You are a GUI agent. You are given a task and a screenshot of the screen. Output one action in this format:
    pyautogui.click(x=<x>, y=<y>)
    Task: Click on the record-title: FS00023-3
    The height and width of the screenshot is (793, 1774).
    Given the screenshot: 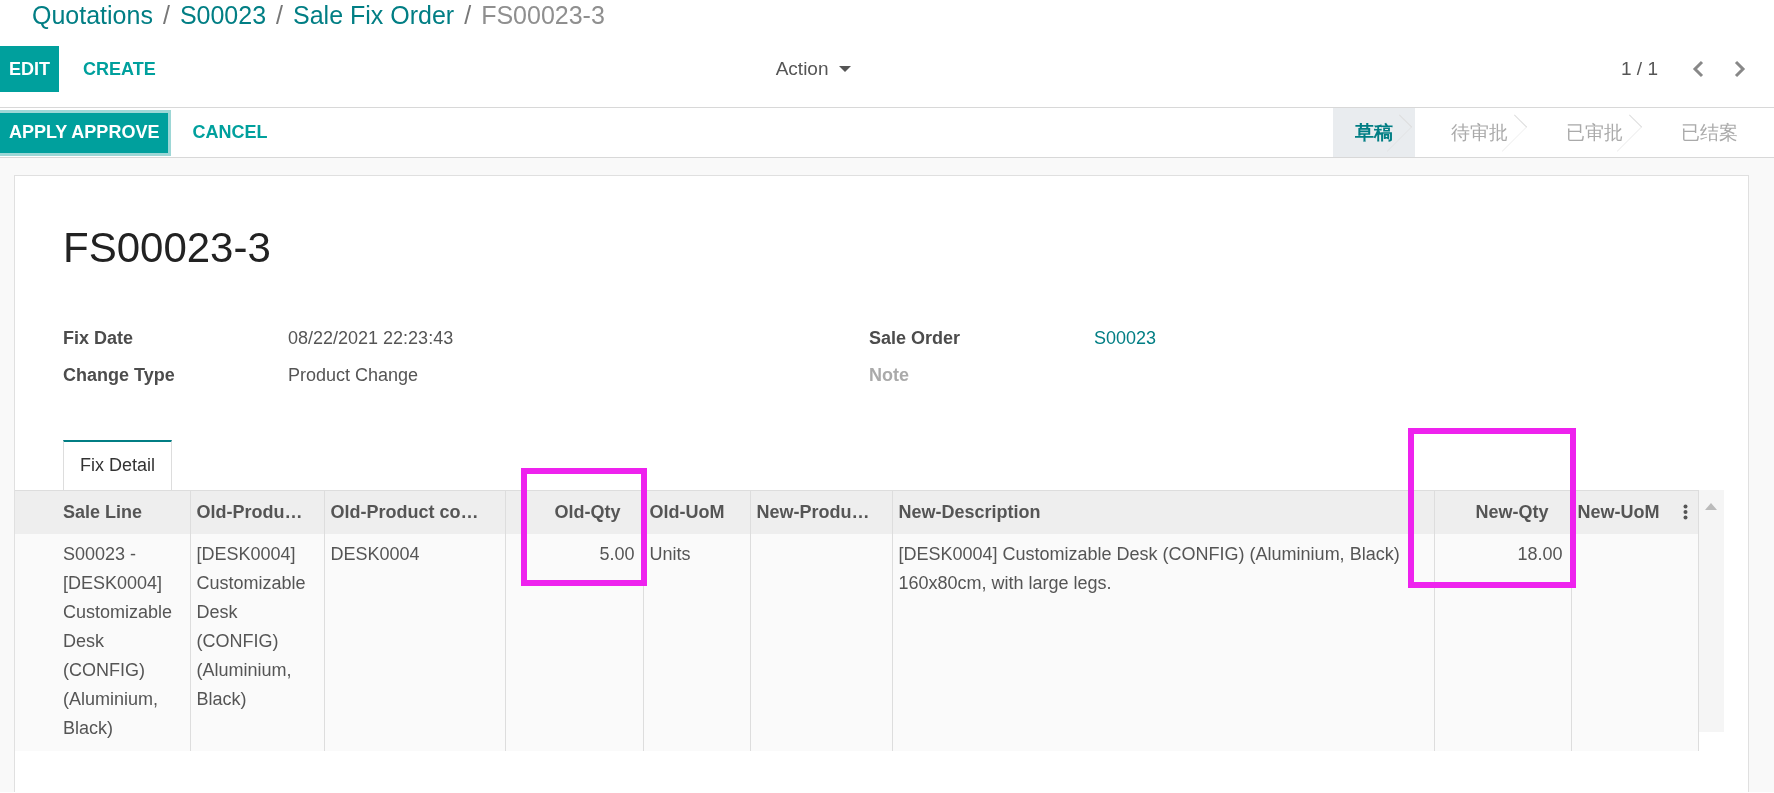 What is the action you would take?
    pyautogui.click(x=167, y=248)
    